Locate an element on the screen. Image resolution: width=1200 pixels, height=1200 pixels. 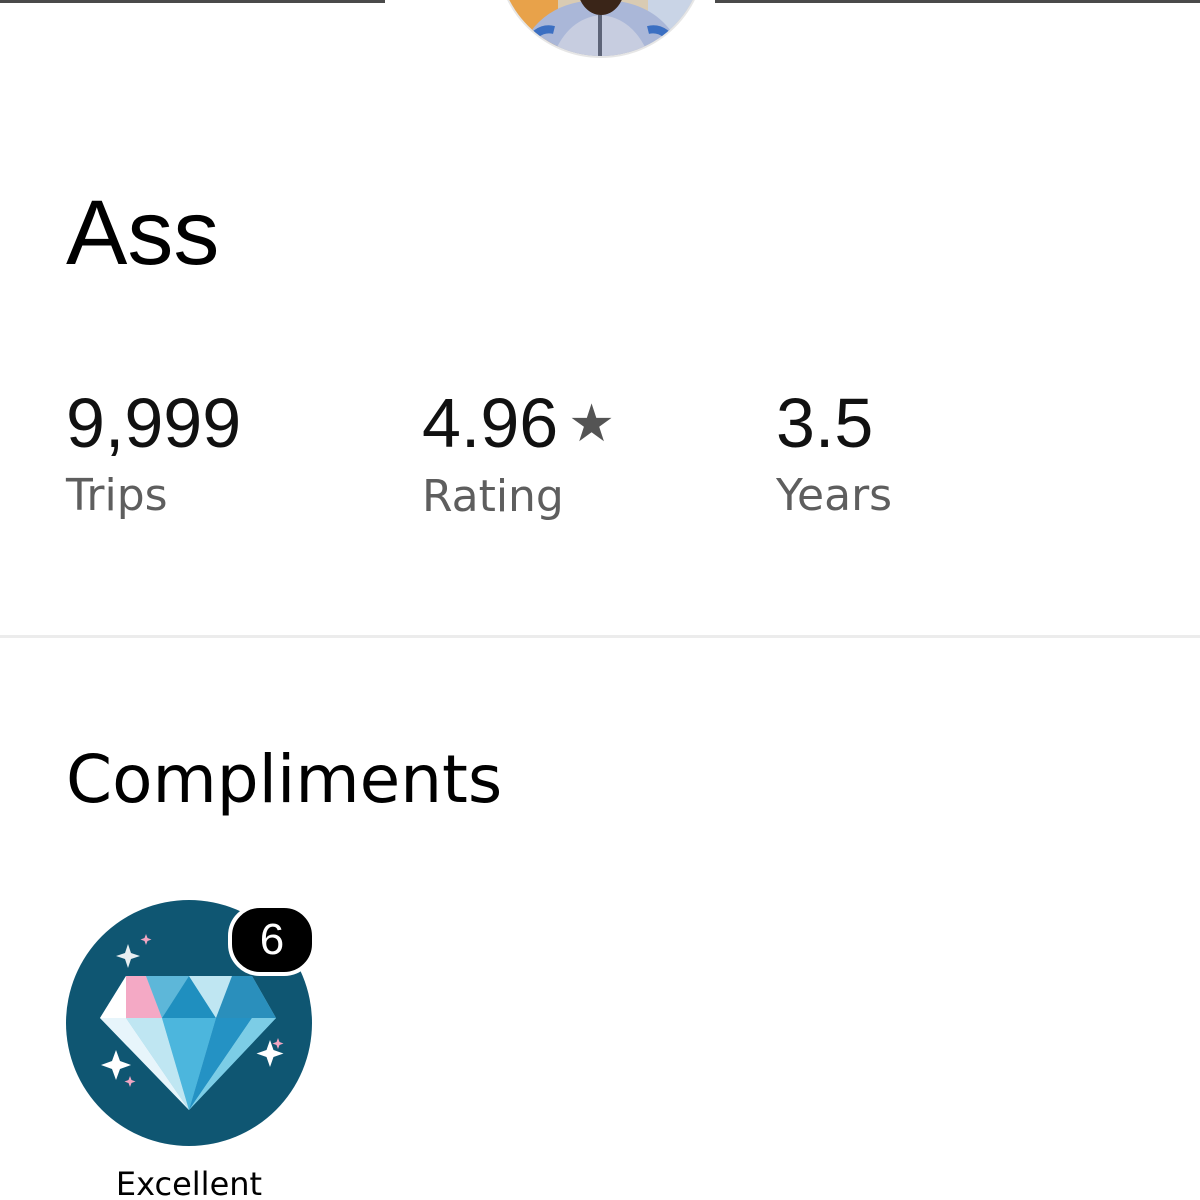
compliment-label: Excellent is located at coordinates (189, 1182).